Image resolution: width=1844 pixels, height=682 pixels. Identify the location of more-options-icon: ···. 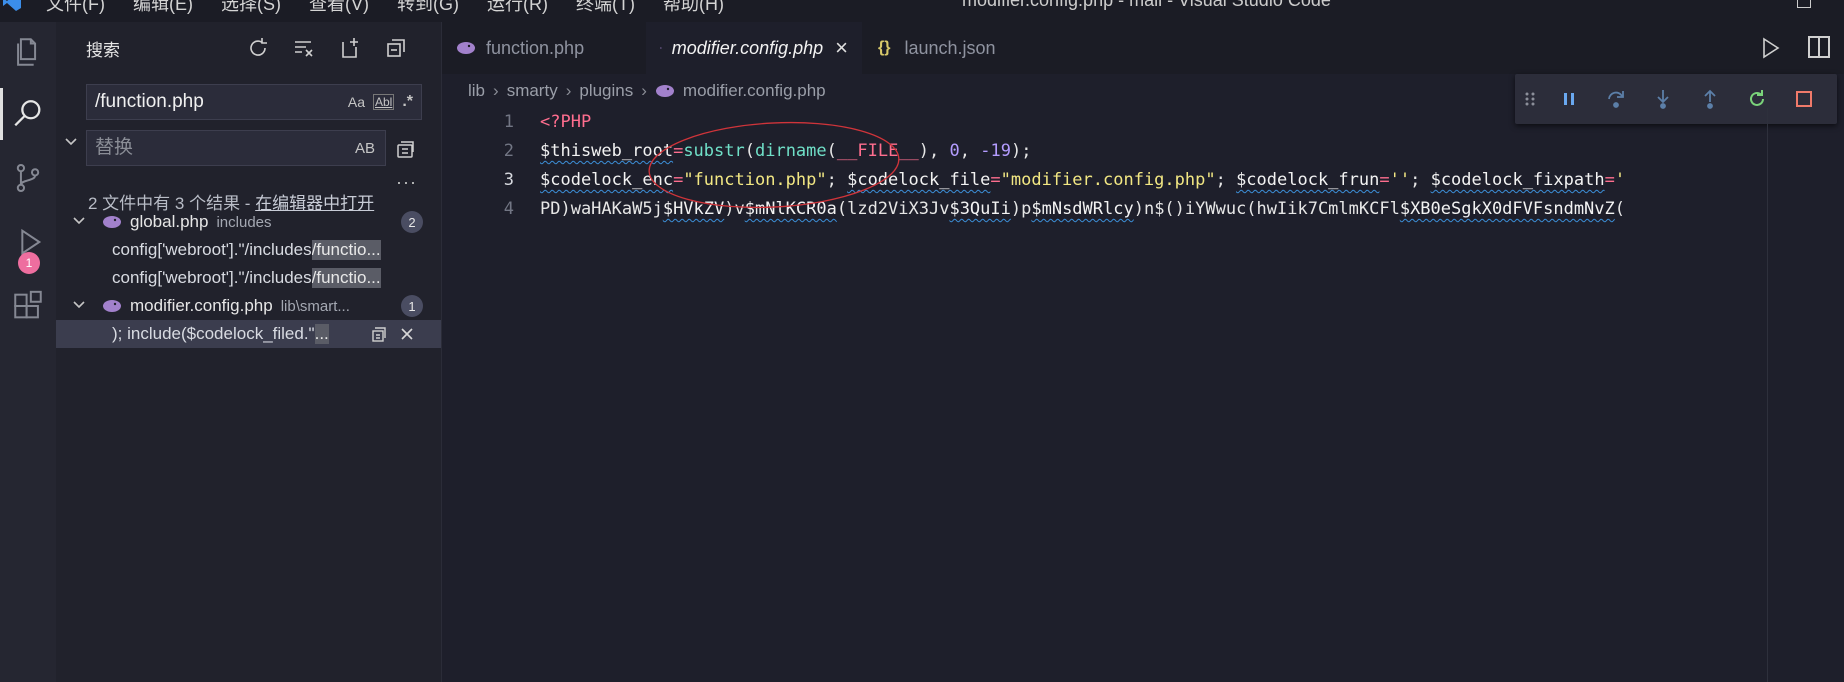
(406, 182).